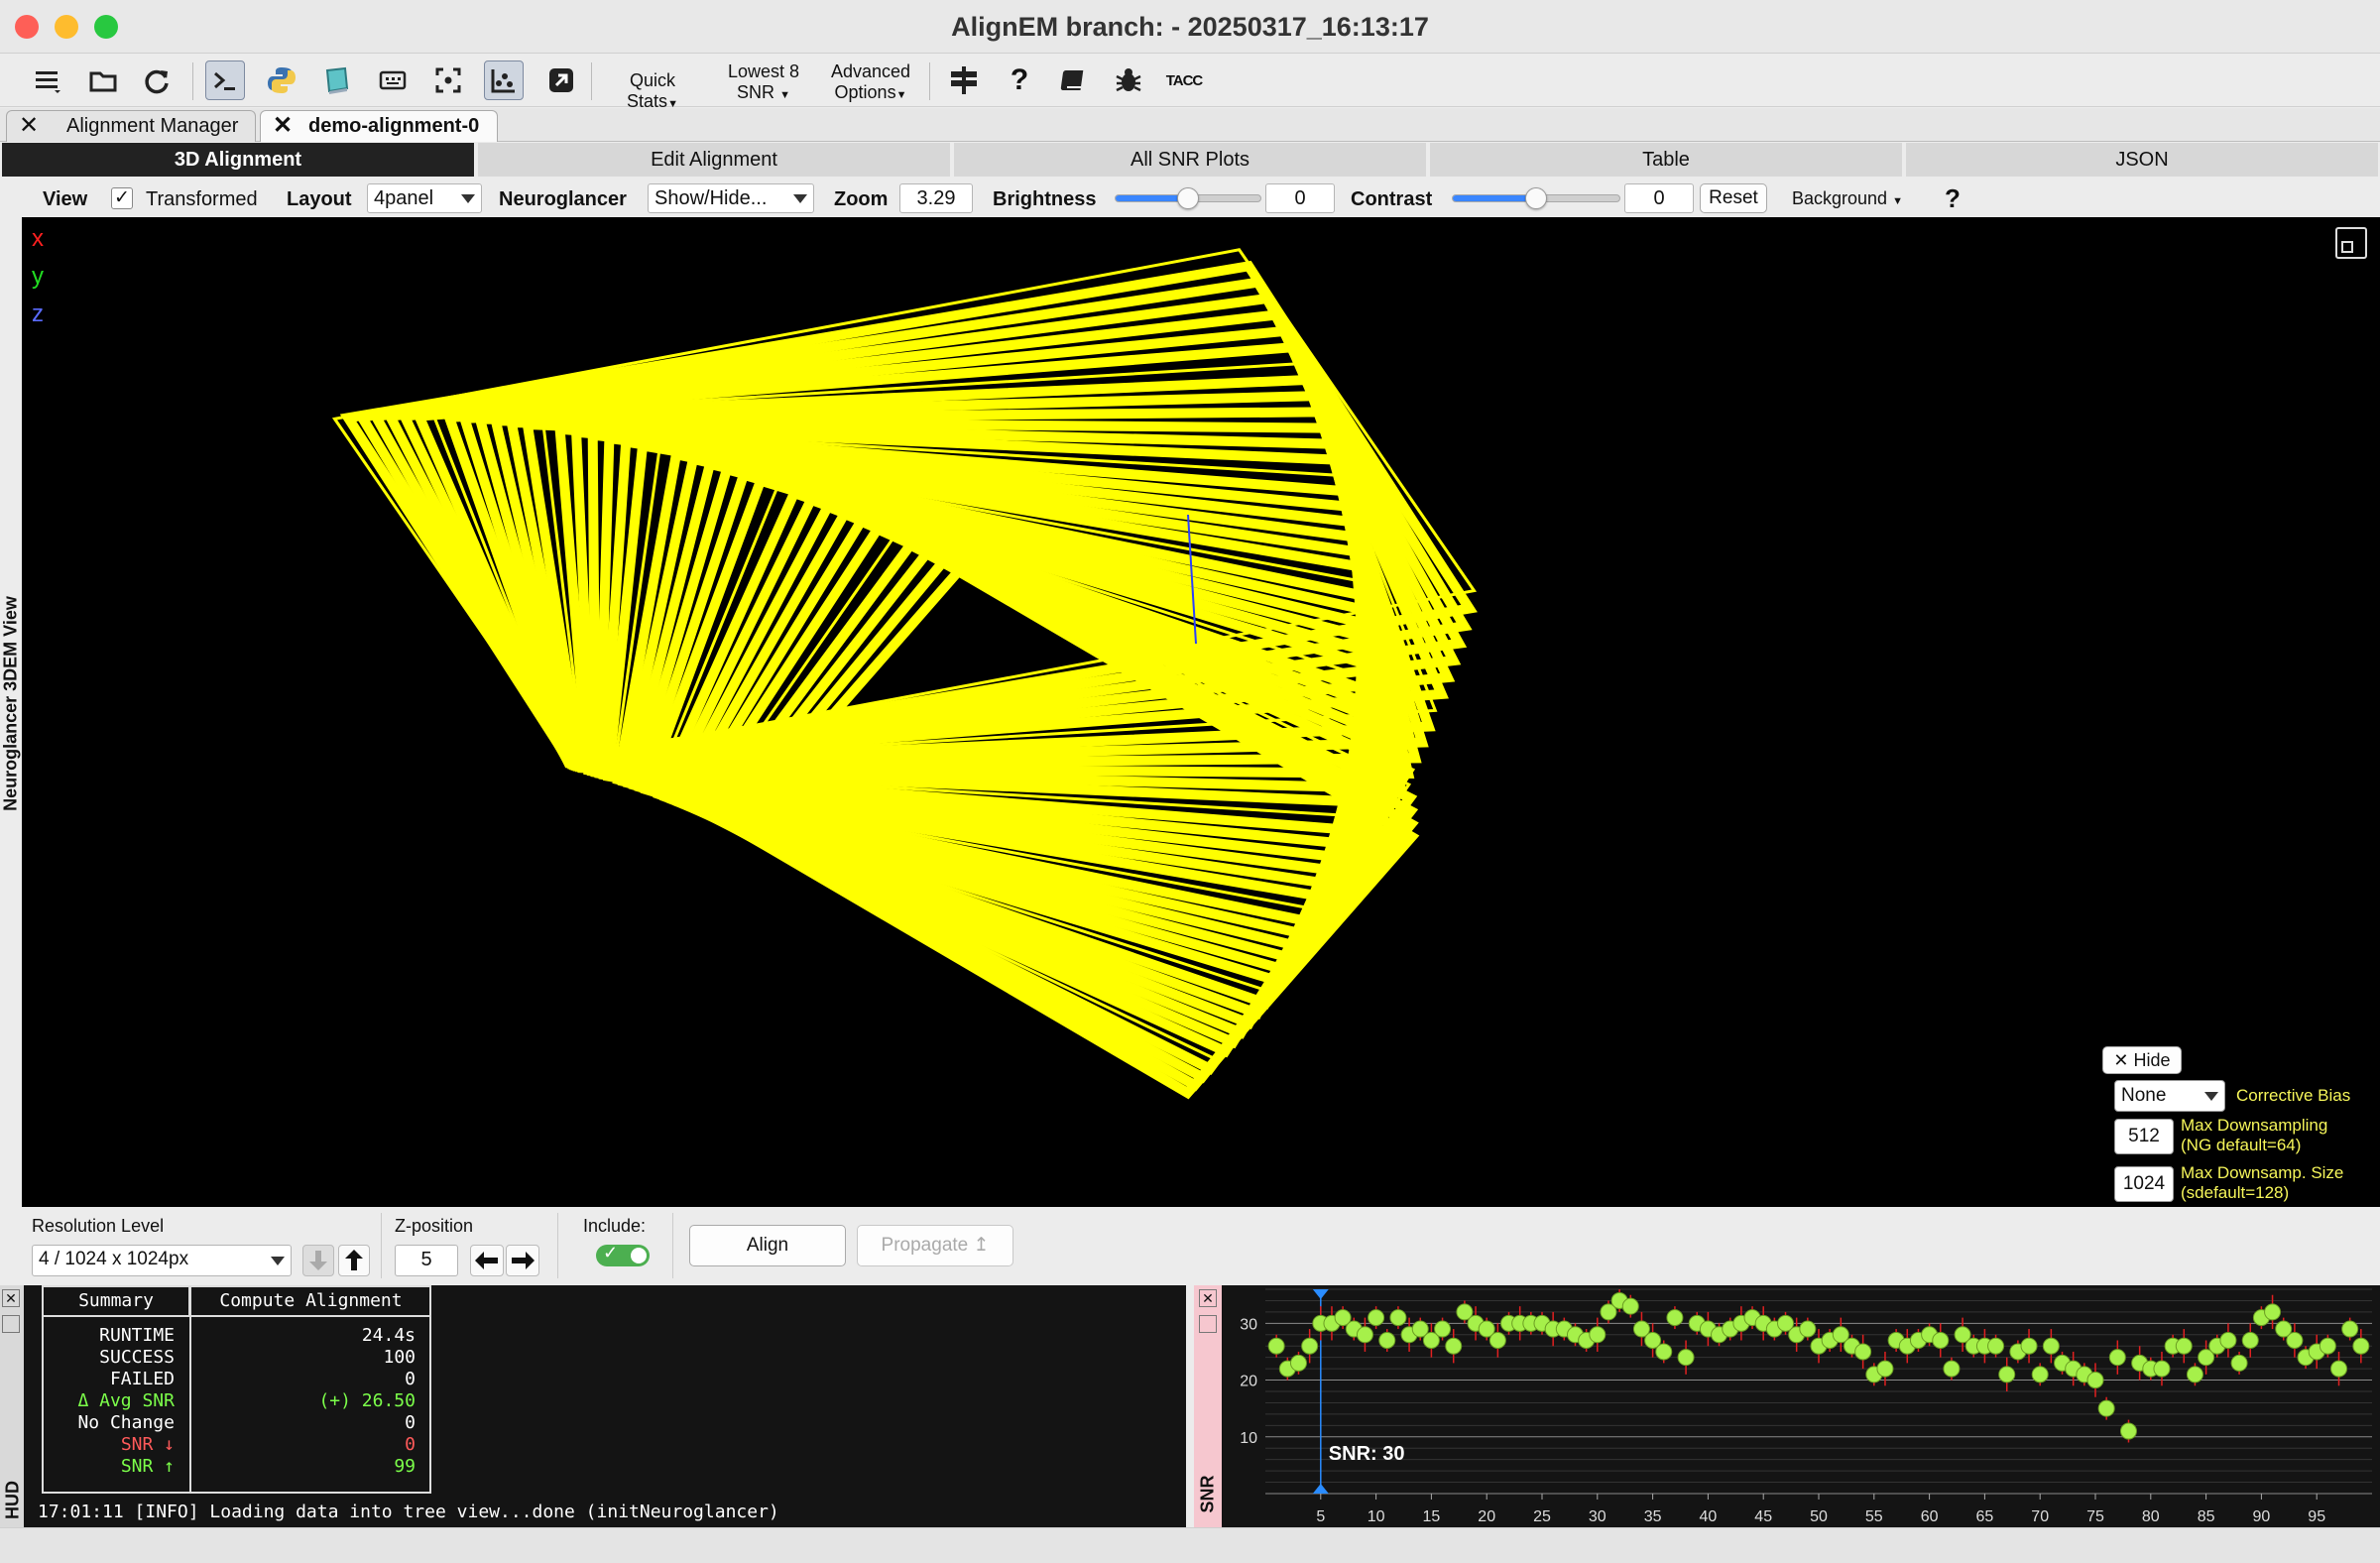  Describe the element at coordinates (1733, 198) in the screenshot. I see `reset-button: Reset` at that location.